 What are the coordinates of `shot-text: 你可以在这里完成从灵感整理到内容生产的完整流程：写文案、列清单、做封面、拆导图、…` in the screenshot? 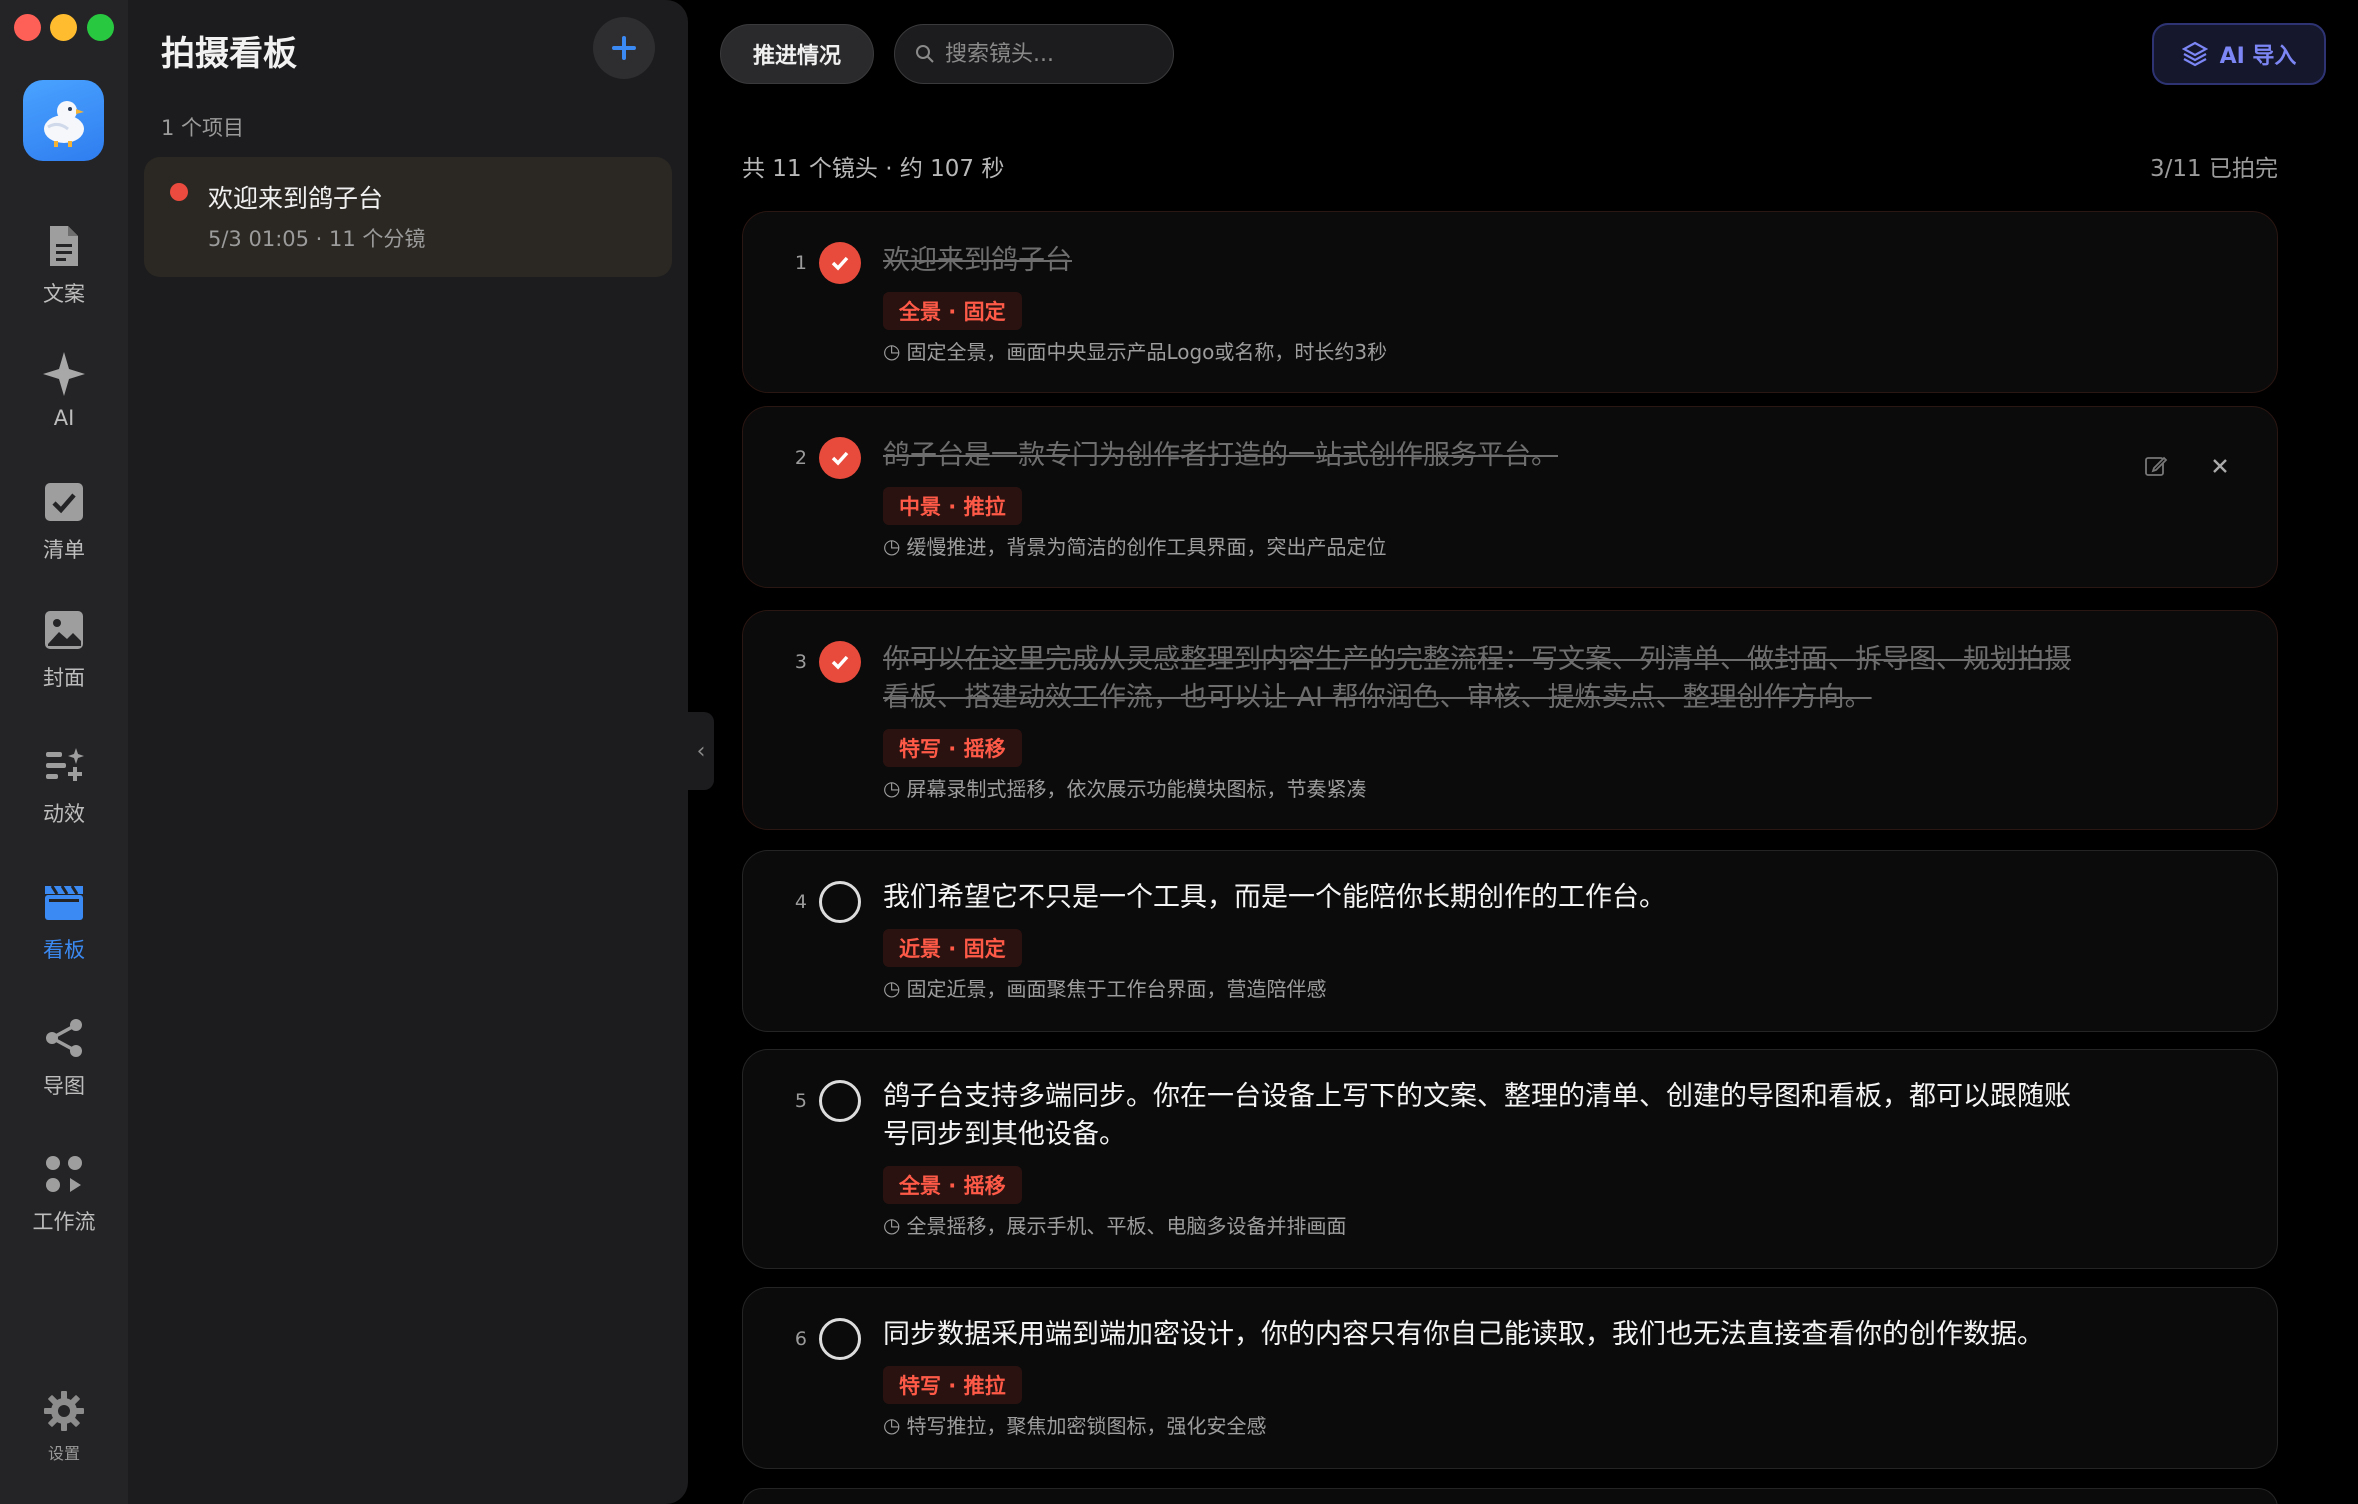 It's located at (1477, 678).